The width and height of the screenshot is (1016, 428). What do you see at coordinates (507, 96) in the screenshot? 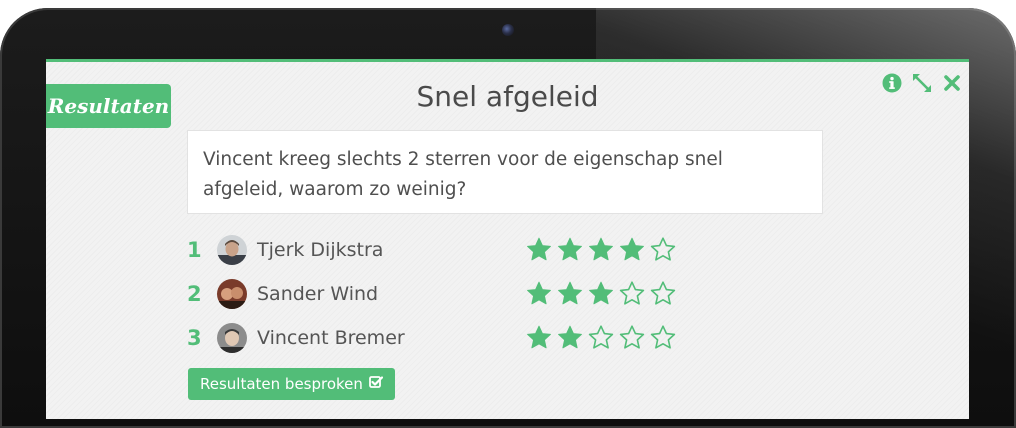
I see `panel-title: Snel afgeleid` at bounding box center [507, 96].